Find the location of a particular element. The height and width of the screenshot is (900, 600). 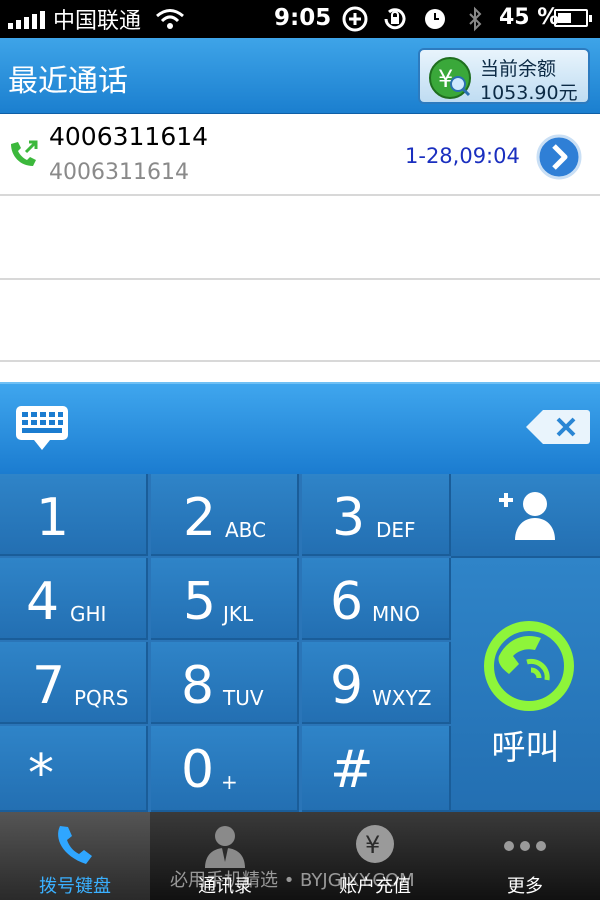

status-bar: 中国联通 9:05 45 % is located at coordinates (300, 19).